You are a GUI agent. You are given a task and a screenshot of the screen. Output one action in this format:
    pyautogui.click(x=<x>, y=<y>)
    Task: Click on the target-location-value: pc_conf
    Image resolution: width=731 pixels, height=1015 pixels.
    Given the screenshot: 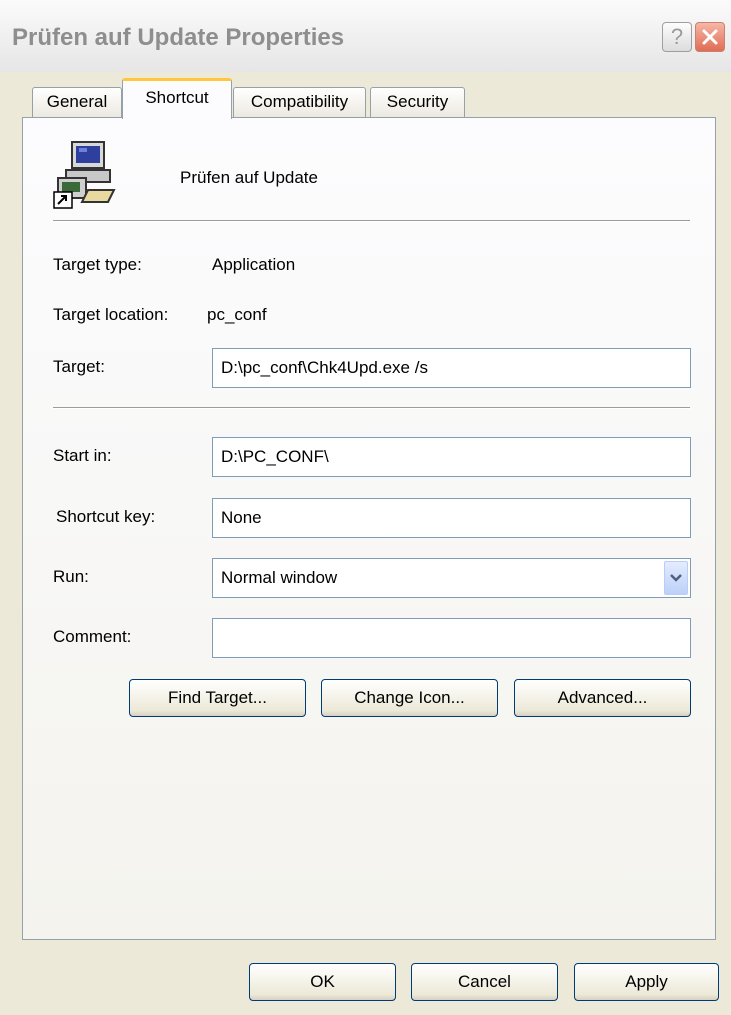 What is the action you would take?
    pyautogui.click(x=237, y=314)
    